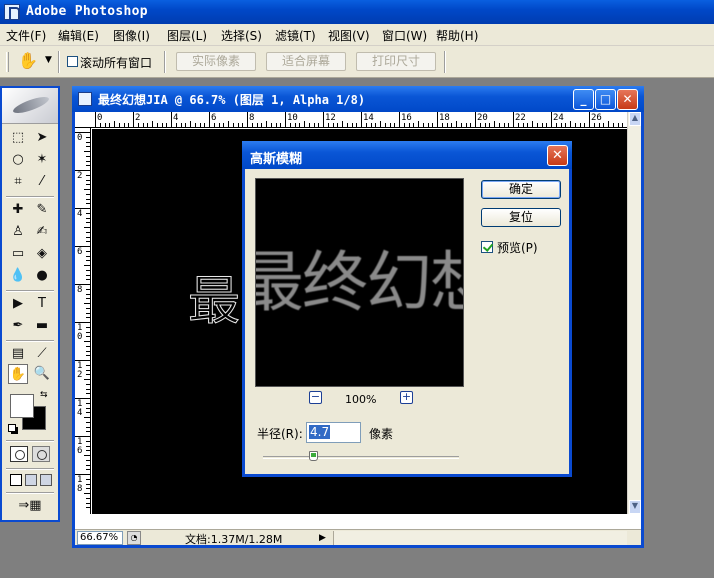  I want to click on notes-tool-icon: ▤, so click(18, 354).